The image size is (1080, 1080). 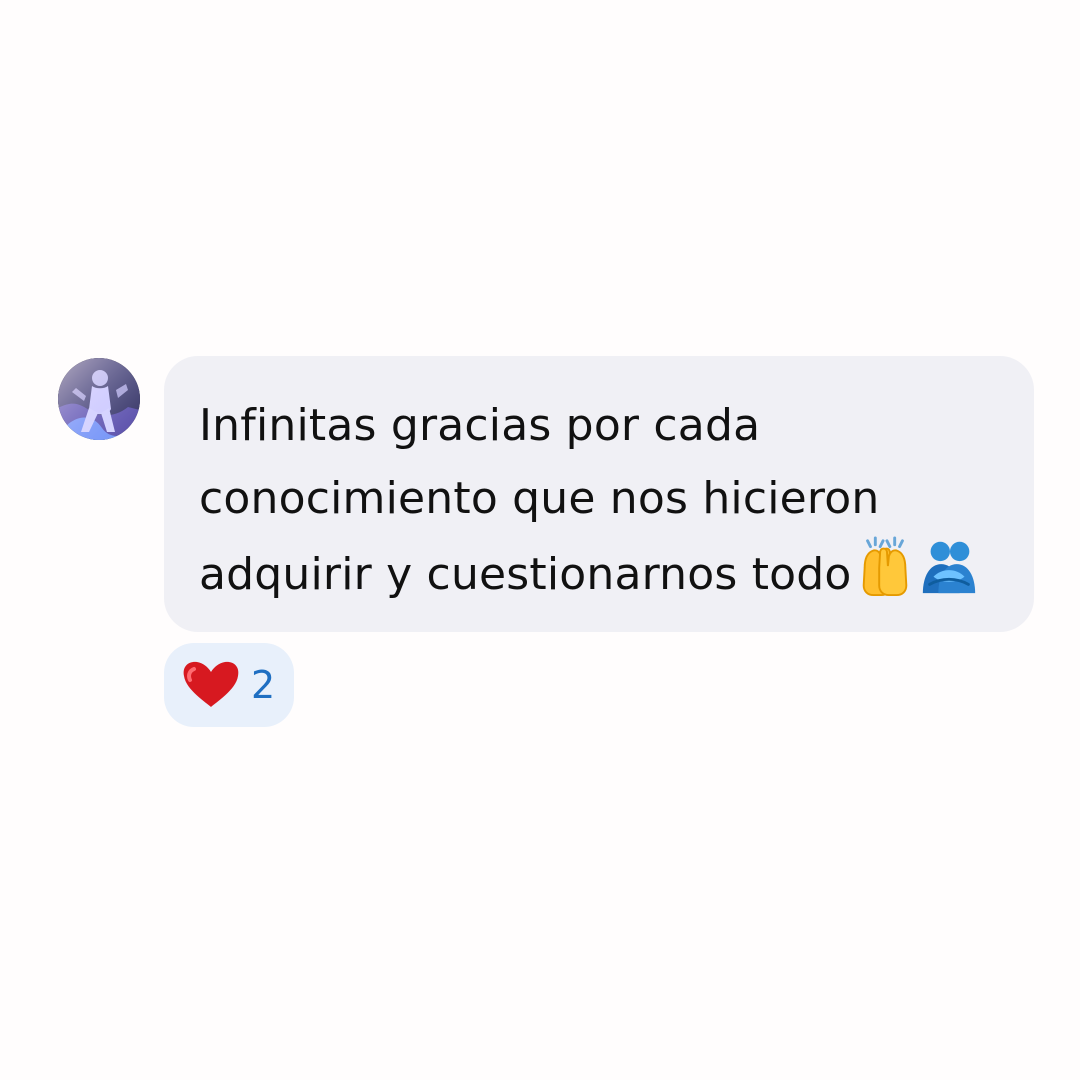 I want to click on reaction-summary: 2, so click(x=229, y=685).